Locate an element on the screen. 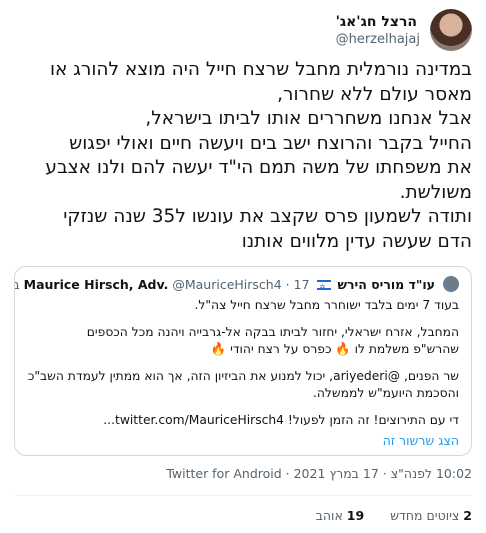 This screenshot has height=533, width=486. like-count: 19 is located at coordinates (355, 515).